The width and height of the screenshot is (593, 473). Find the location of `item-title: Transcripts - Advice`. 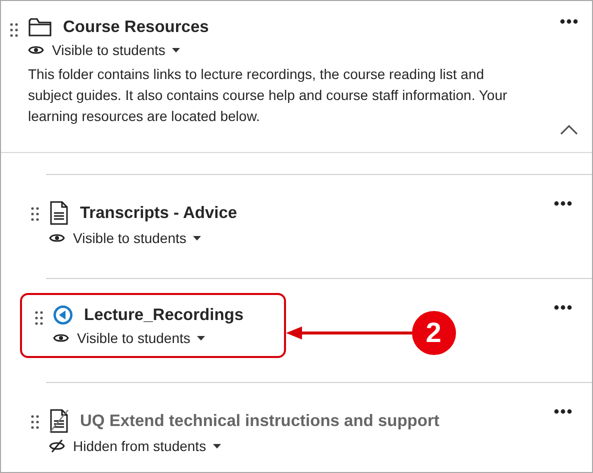

item-title: Transcripts - Advice is located at coordinates (159, 213).